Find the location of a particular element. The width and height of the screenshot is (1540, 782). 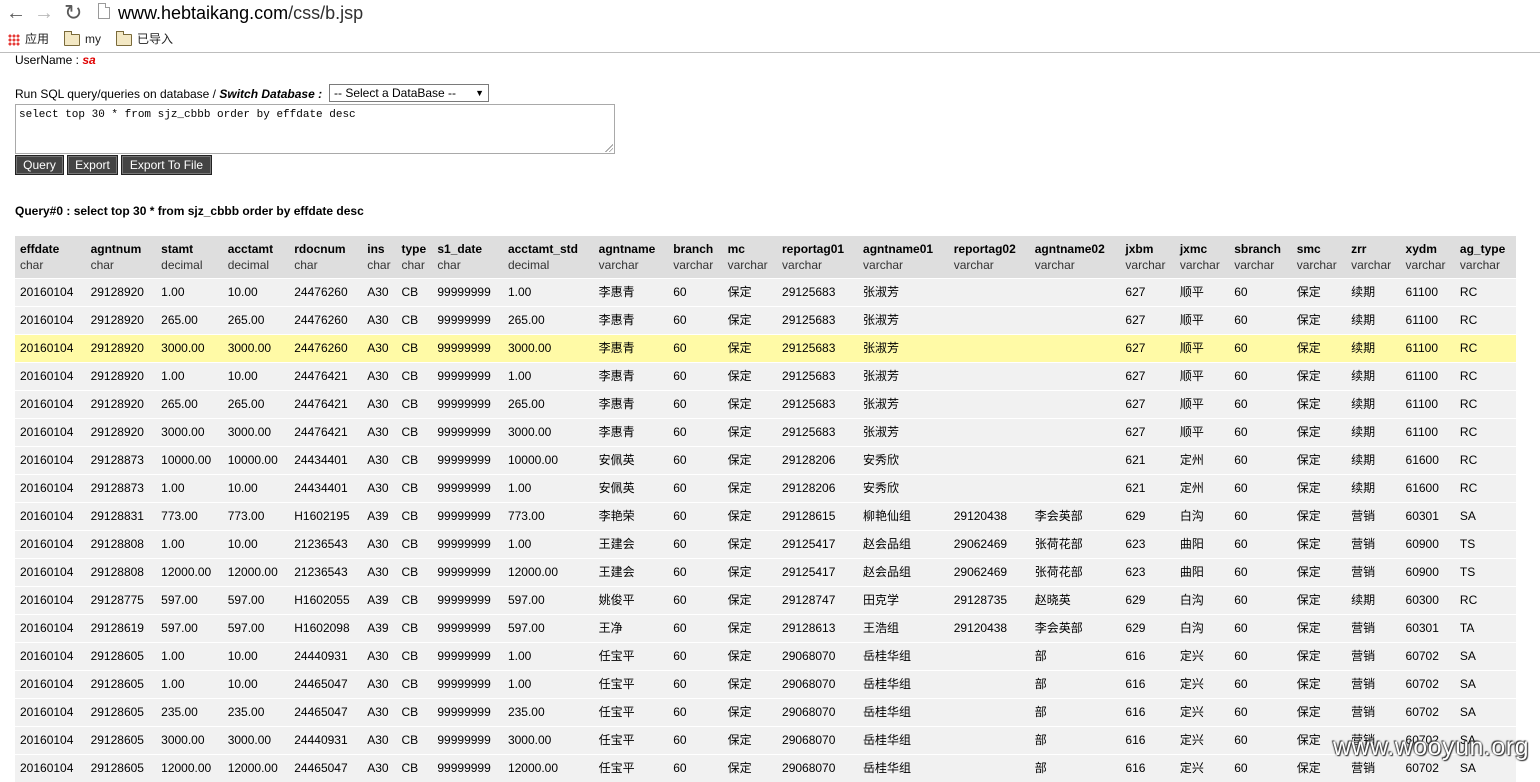

table-cell-rdocnum: 24465047 is located at coordinates (325, 685).